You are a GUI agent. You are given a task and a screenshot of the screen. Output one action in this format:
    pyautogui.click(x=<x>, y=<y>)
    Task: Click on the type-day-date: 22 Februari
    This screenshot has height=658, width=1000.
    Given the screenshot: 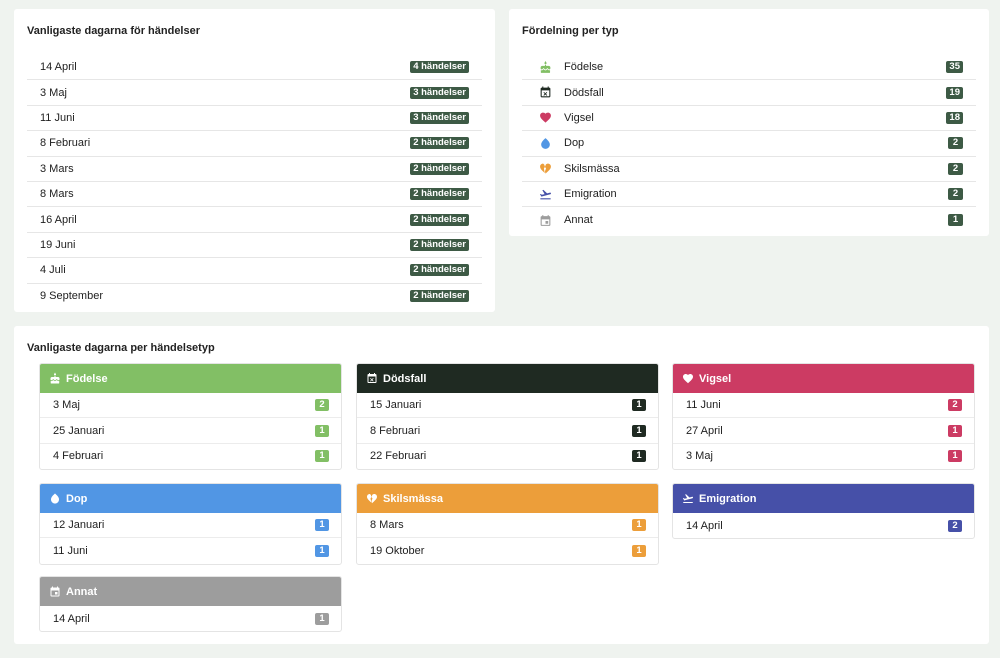 What is the action you would take?
    pyautogui.click(x=398, y=456)
    